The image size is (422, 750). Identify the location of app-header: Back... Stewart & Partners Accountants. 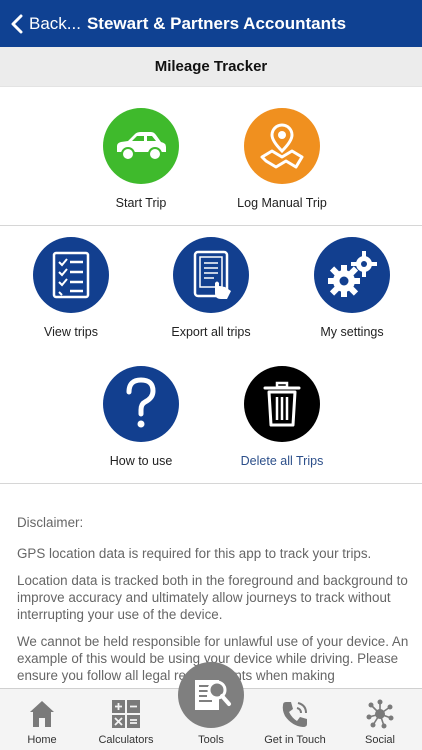
(211, 23).